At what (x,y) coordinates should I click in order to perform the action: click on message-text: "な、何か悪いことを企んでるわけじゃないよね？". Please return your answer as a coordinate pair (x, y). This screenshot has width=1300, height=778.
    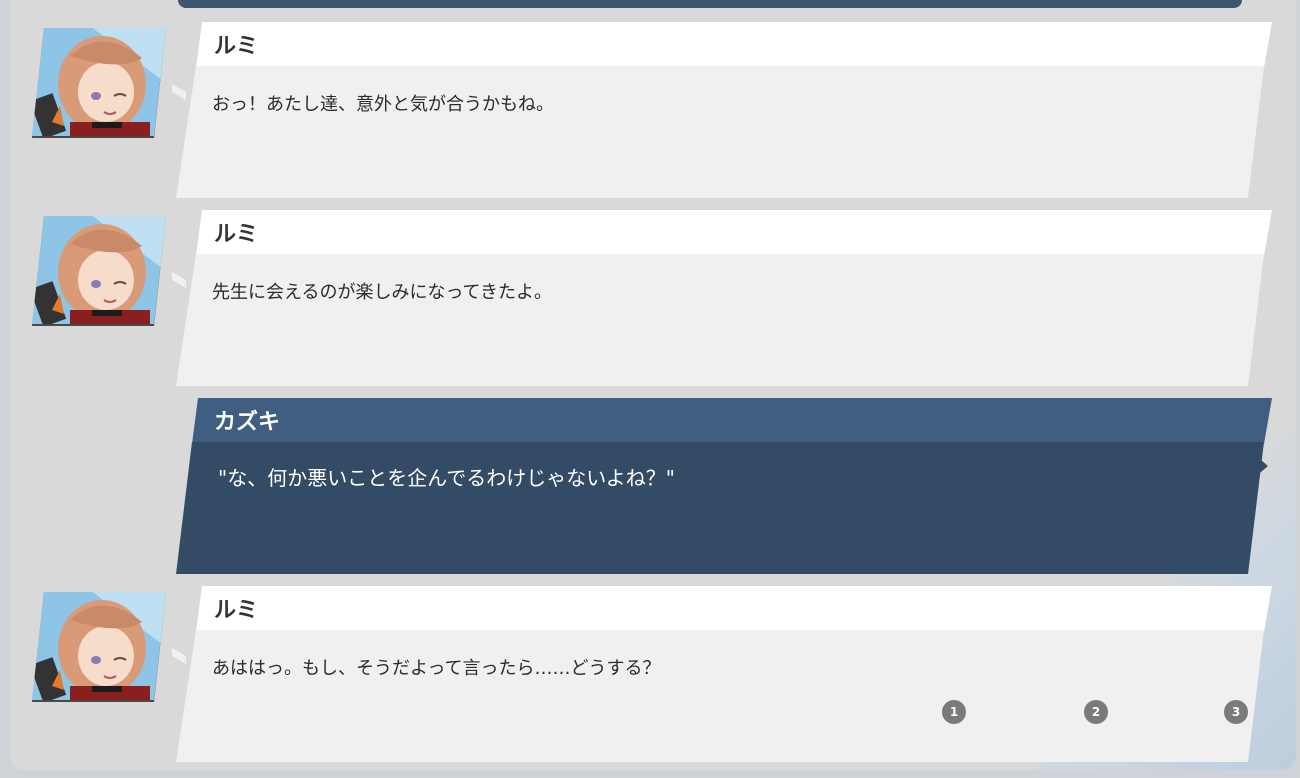
    Looking at the image, I should click on (446, 478).